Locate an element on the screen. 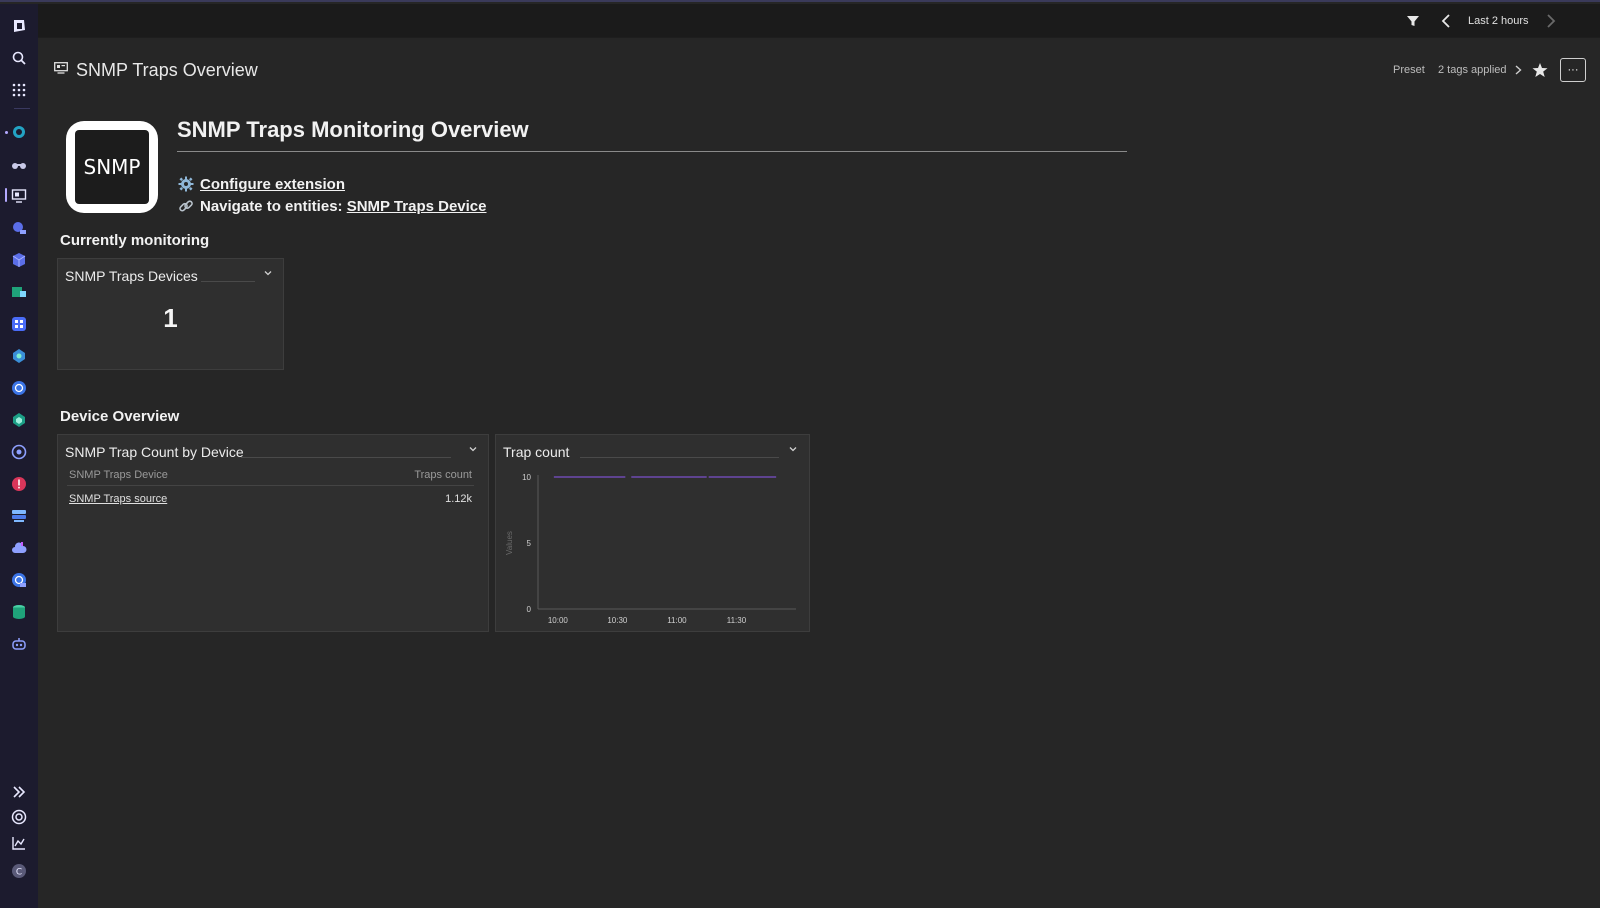 This screenshot has height=908, width=1600. expand-sidebar-icon is located at coordinates (19, 792).